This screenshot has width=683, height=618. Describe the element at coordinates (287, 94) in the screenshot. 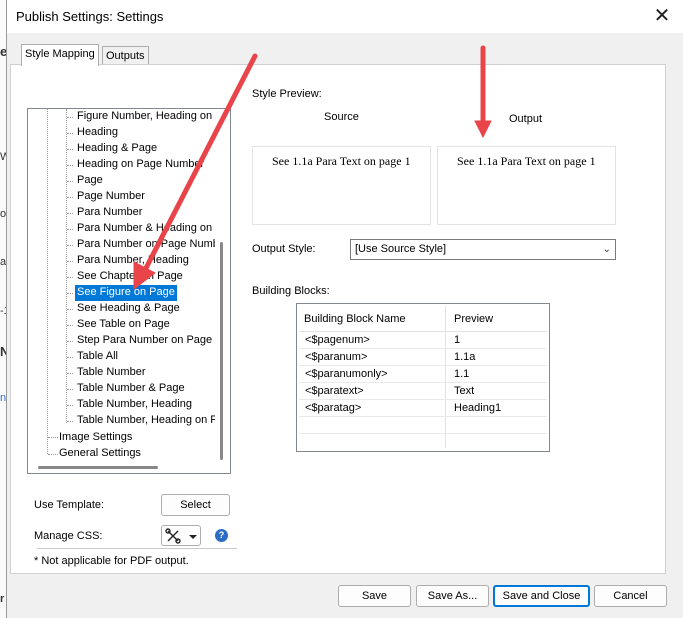

I see `style-preview-label: Style Preview:` at that location.